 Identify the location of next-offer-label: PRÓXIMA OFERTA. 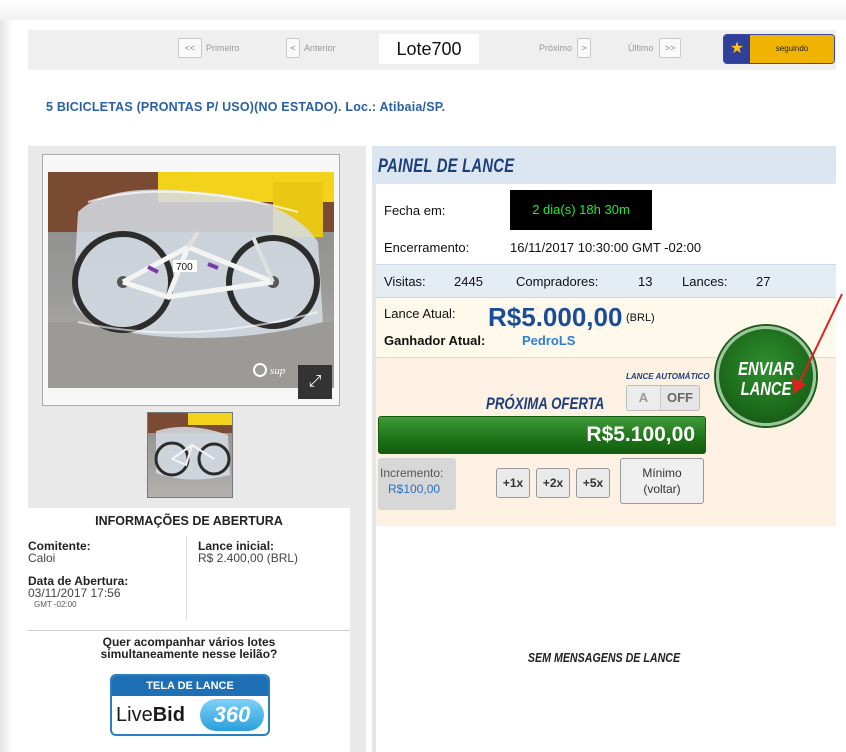
(545, 403).